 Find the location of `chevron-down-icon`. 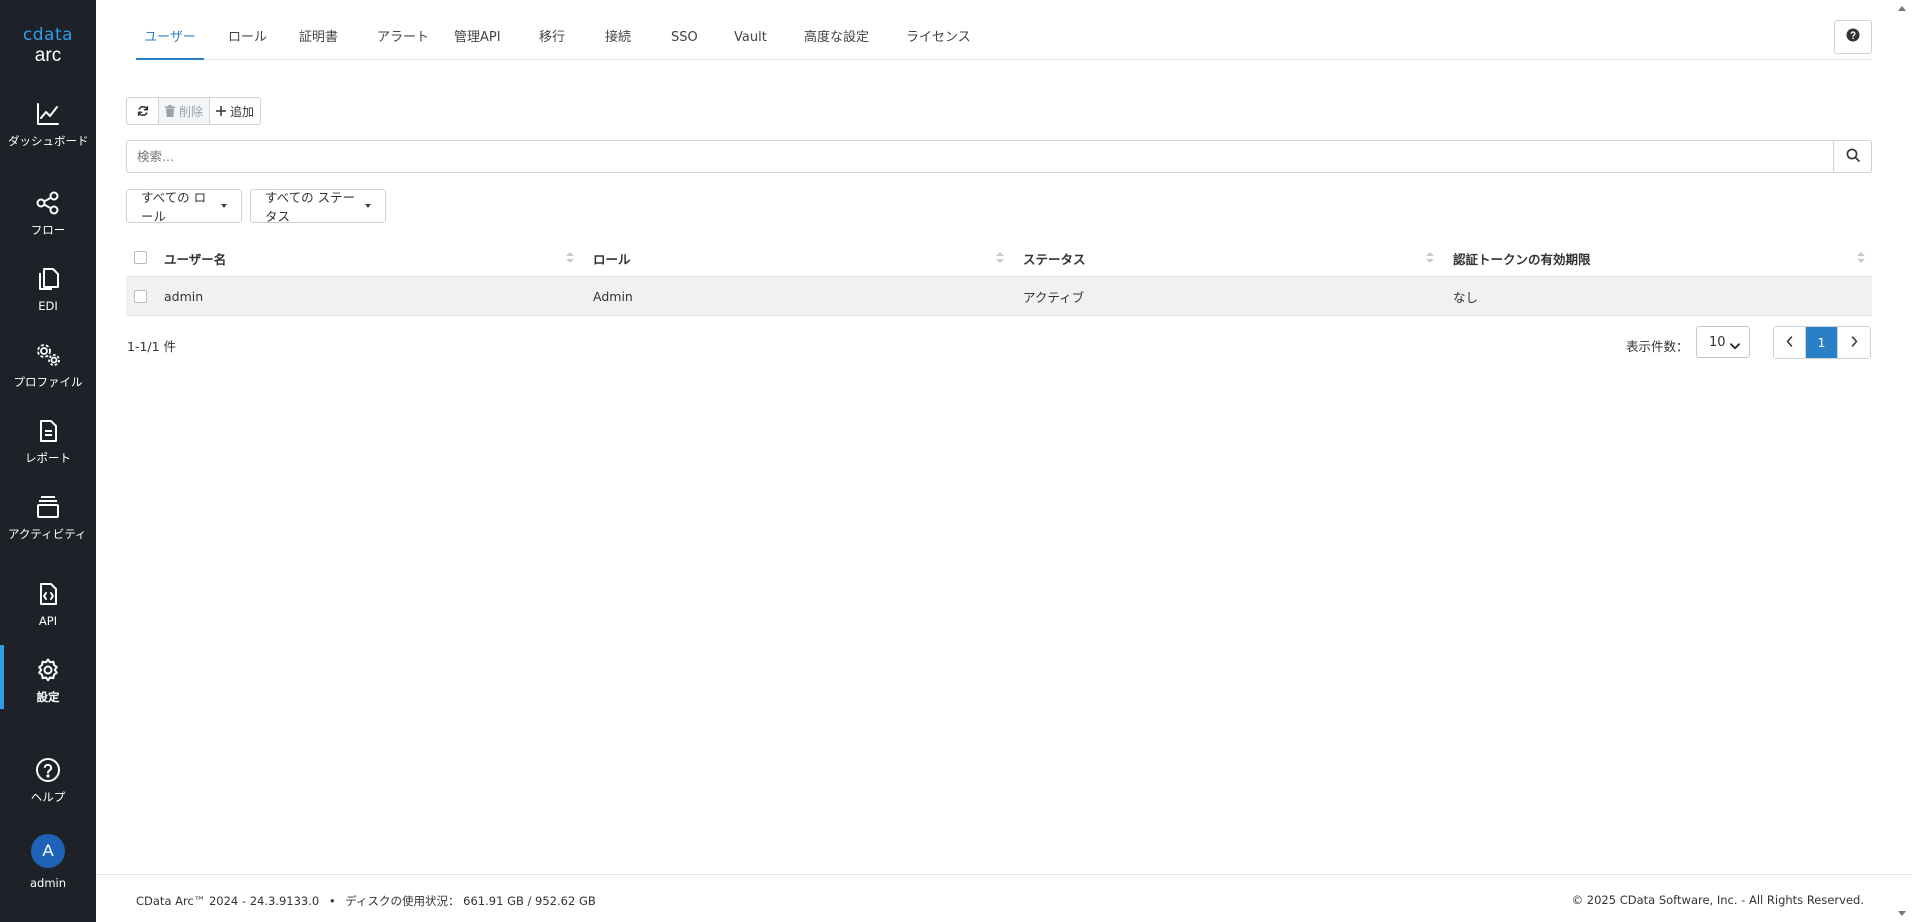

chevron-down-icon is located at coordinates (1735, 346).